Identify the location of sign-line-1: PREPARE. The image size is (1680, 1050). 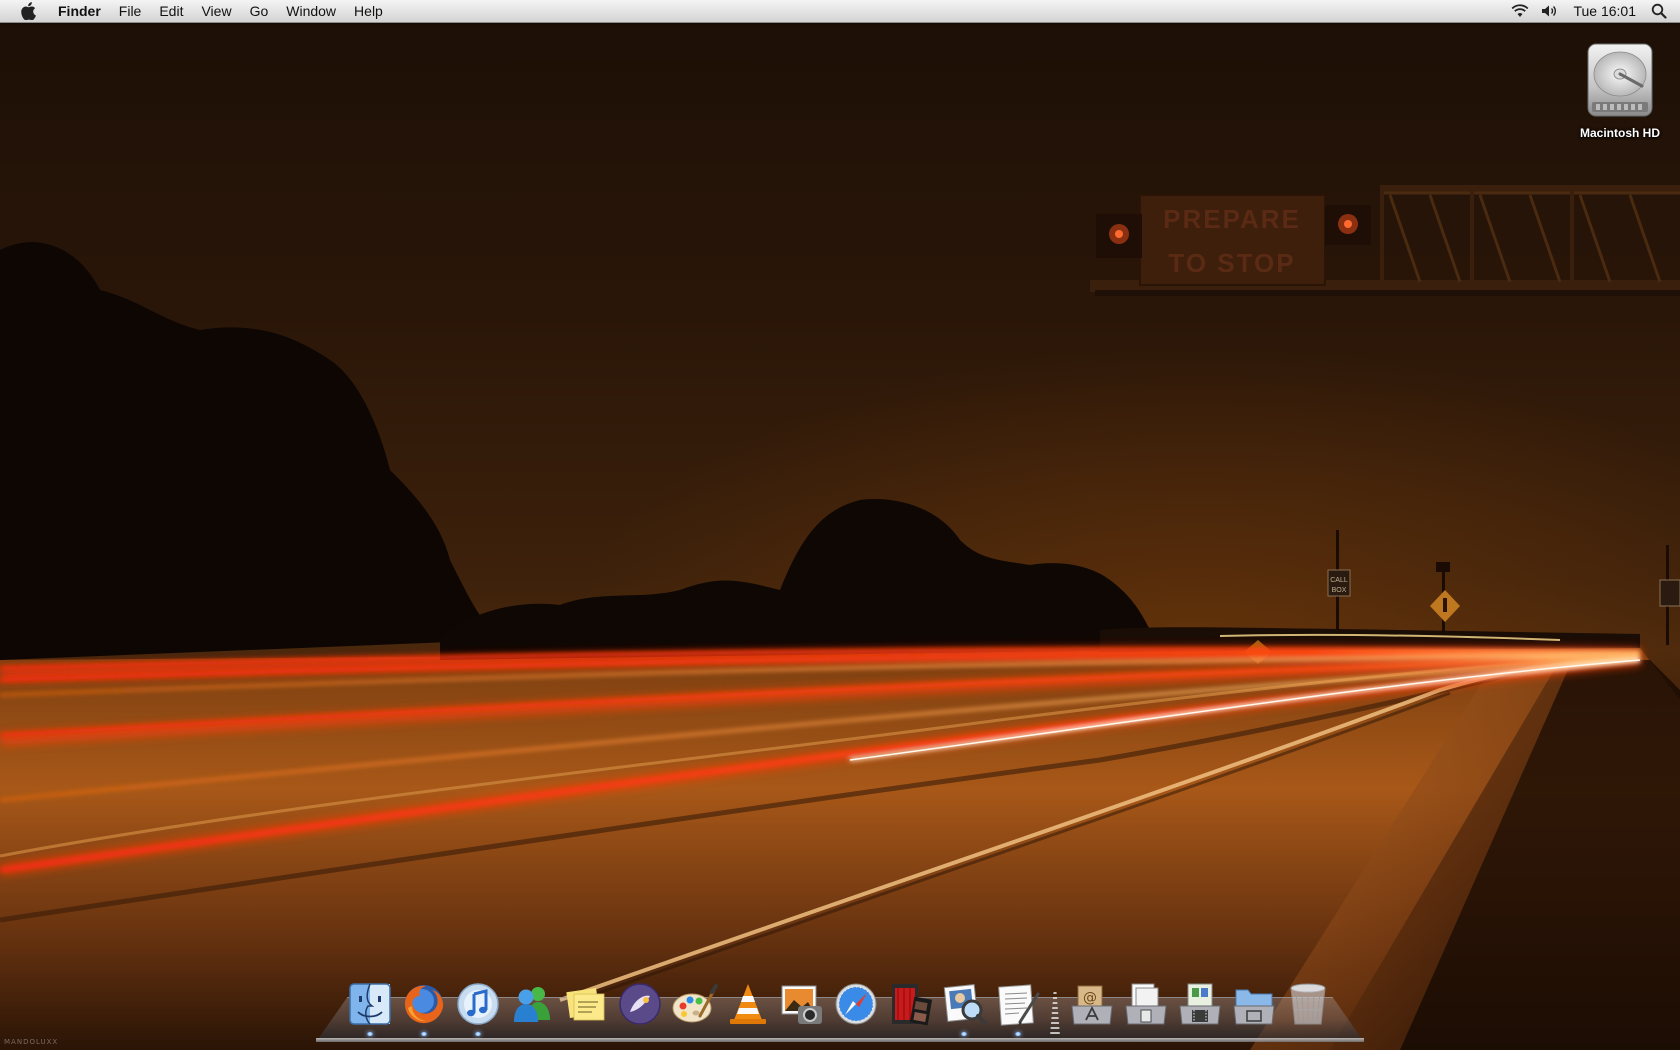
(1232, 219).